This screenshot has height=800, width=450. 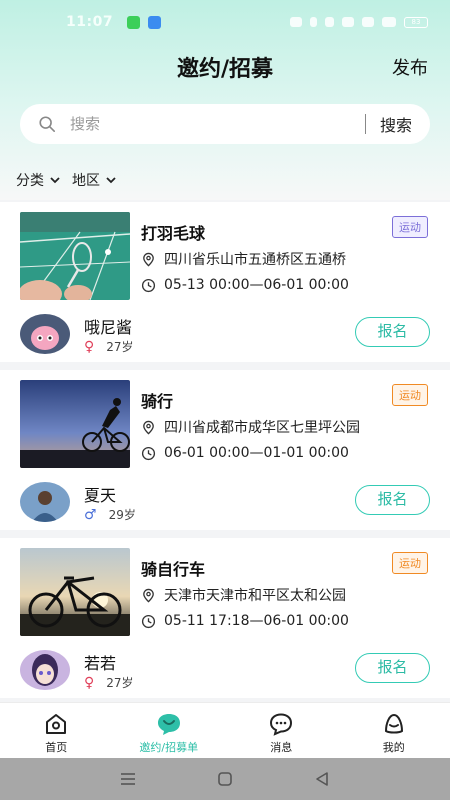 What do you see at coordinates (122, 515) in the screenshot?
I see `user-age: 29岁` at bounding box center [122, 515].